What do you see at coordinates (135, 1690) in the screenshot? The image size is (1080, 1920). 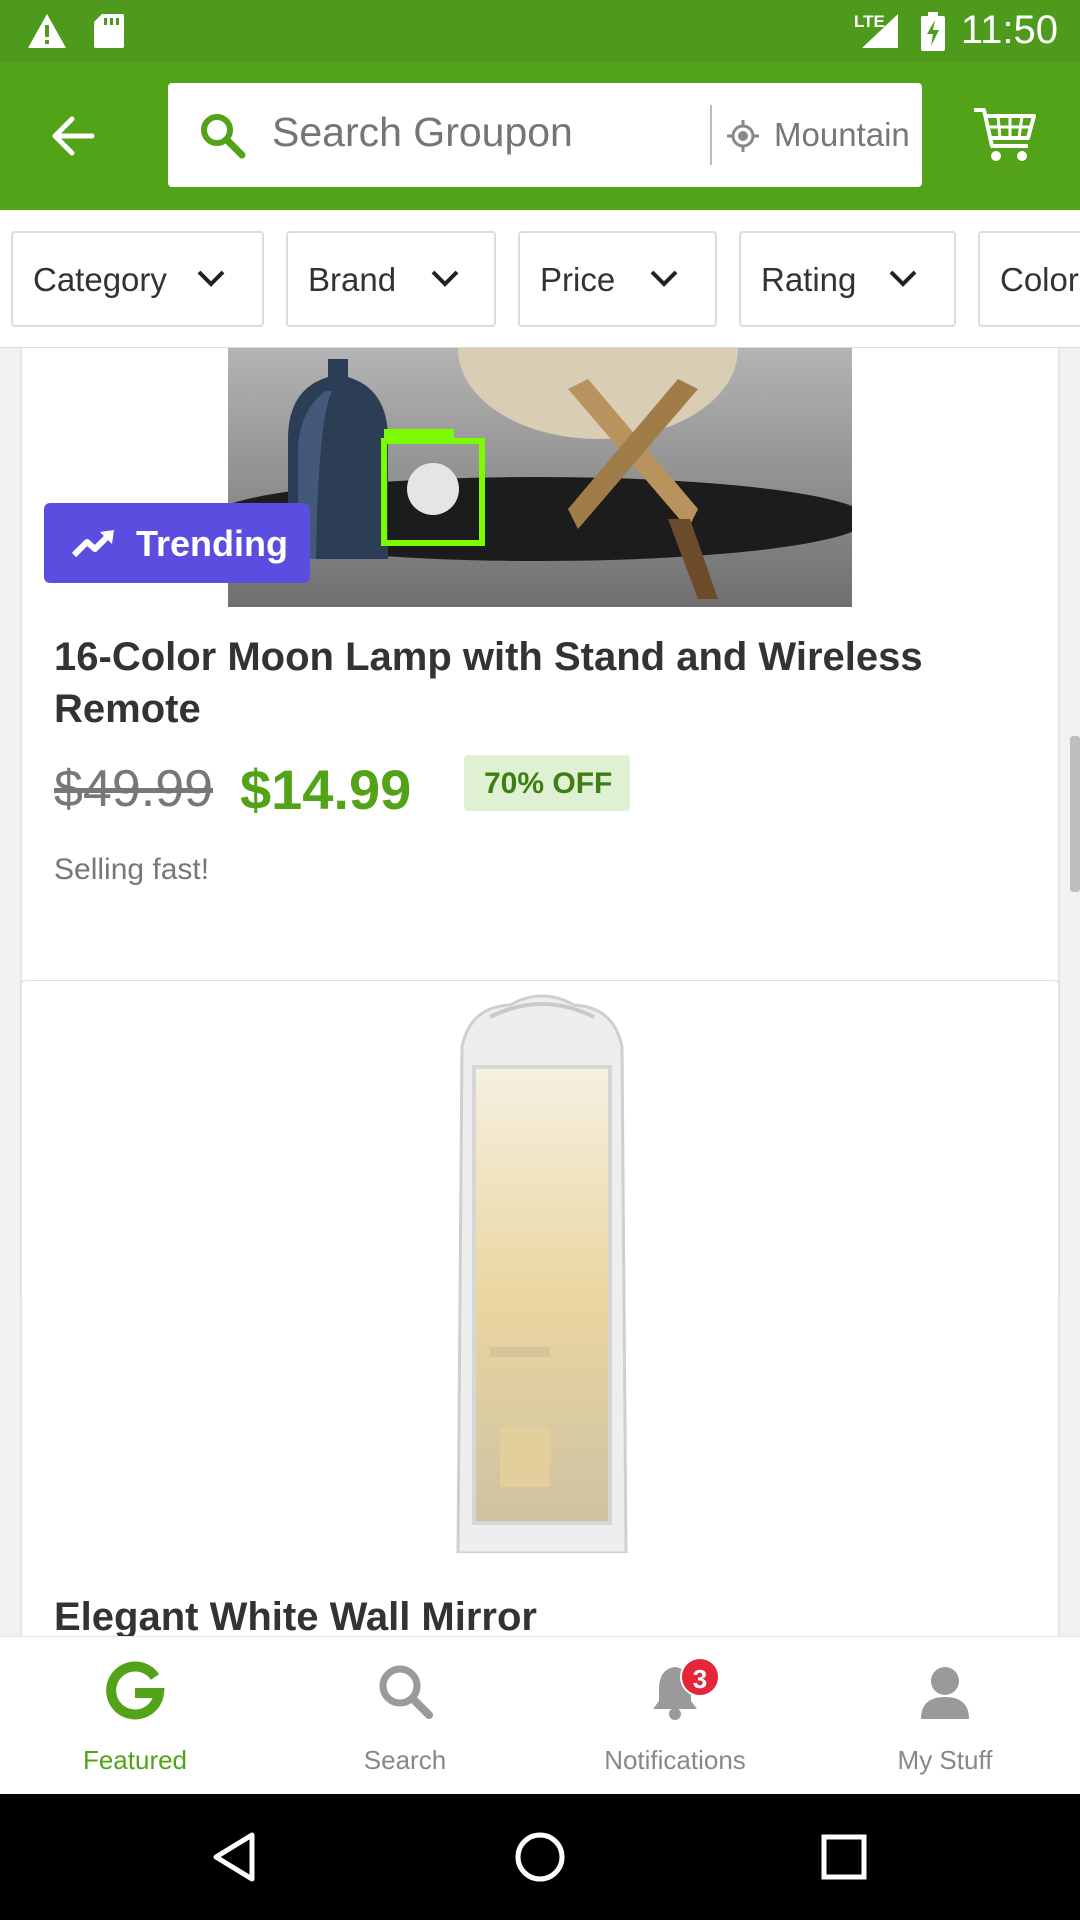 I see `groupon-g-icon` at bounding box center [135, 1690].